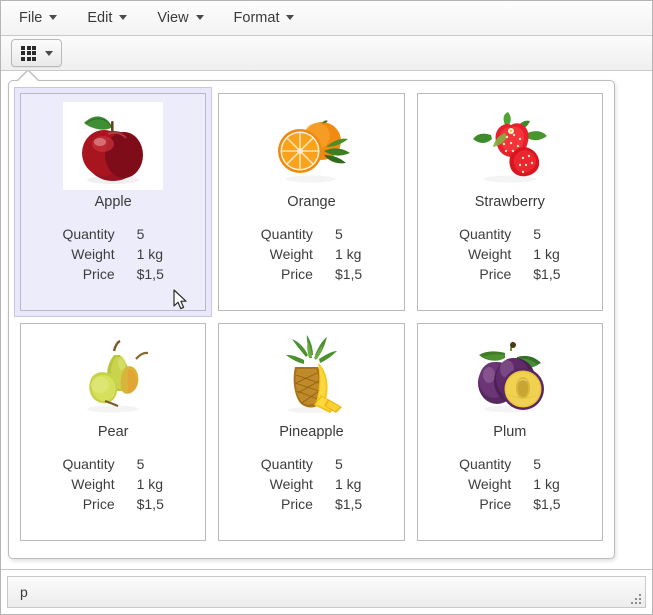  I want to click on grid-view-button, so click(36, 53).